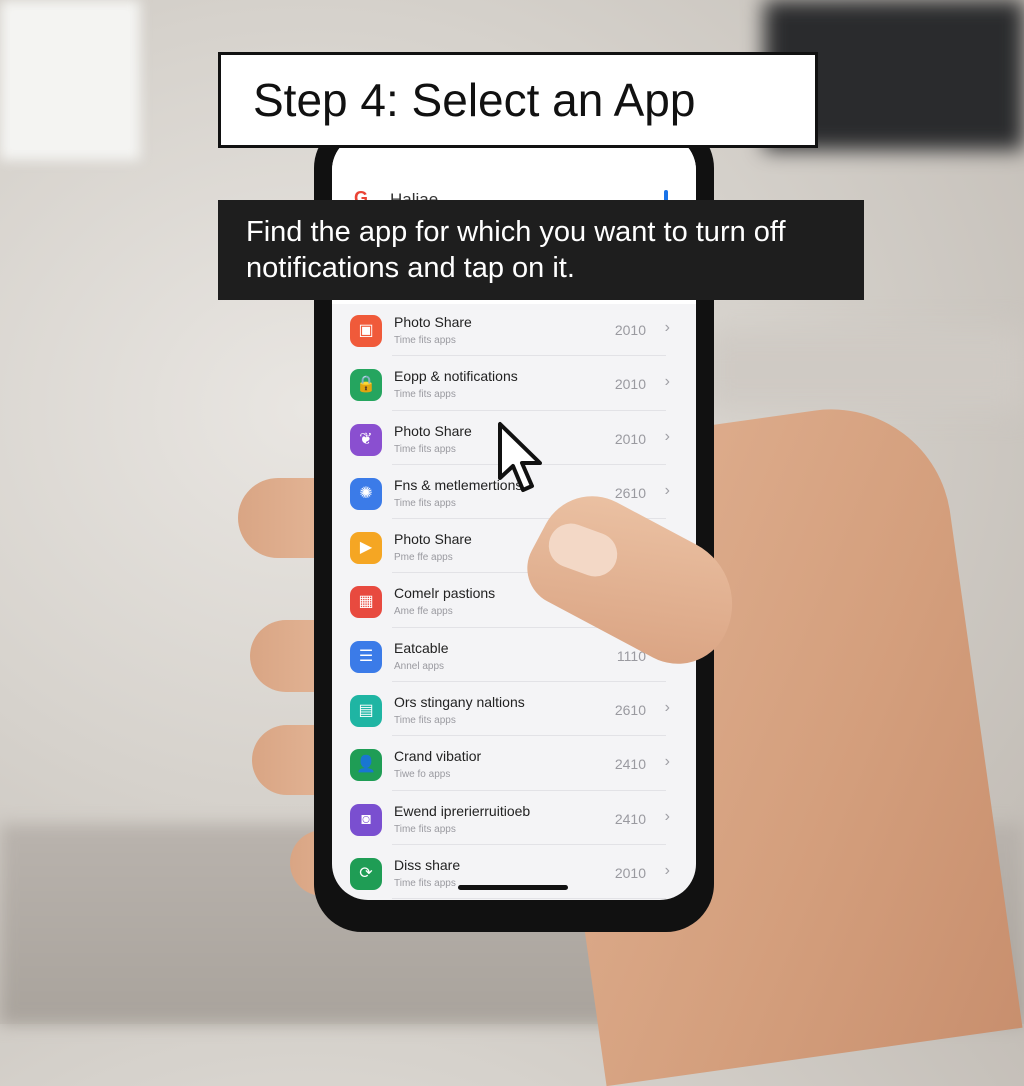  Describe the element at coordinates (438, 756) in the screenshot. I see `app-name: Crand vibatior` at that location.